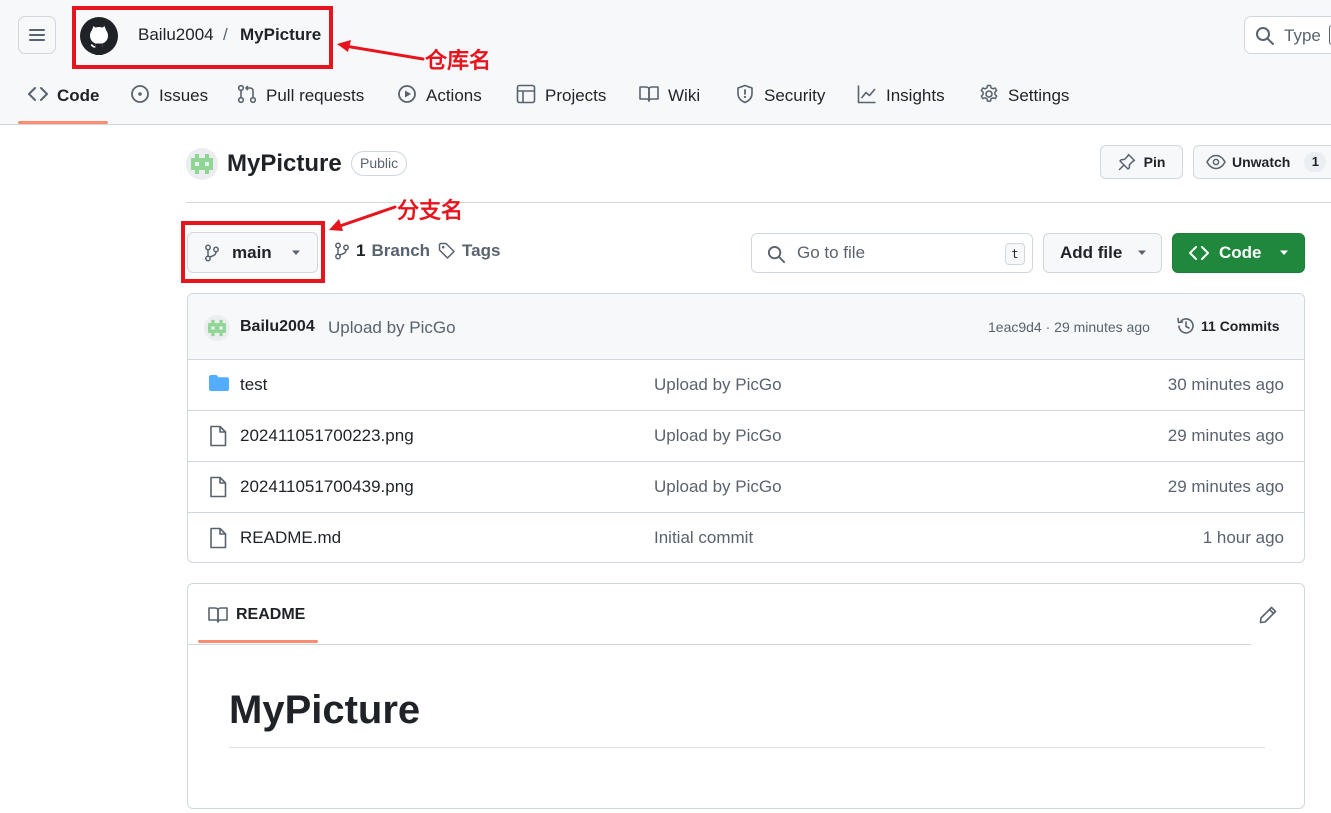  I want to click on tab-settings: Settings, so click(1024, 102).